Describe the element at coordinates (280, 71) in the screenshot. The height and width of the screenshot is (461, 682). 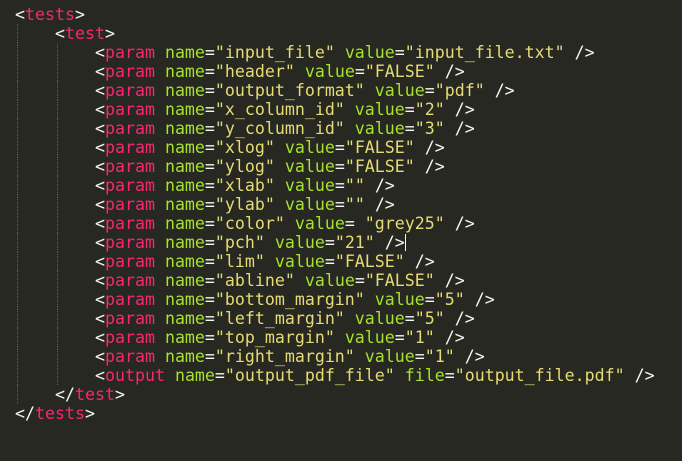
I see `code-text: <param name="header" value="FALSE" />` at that location.